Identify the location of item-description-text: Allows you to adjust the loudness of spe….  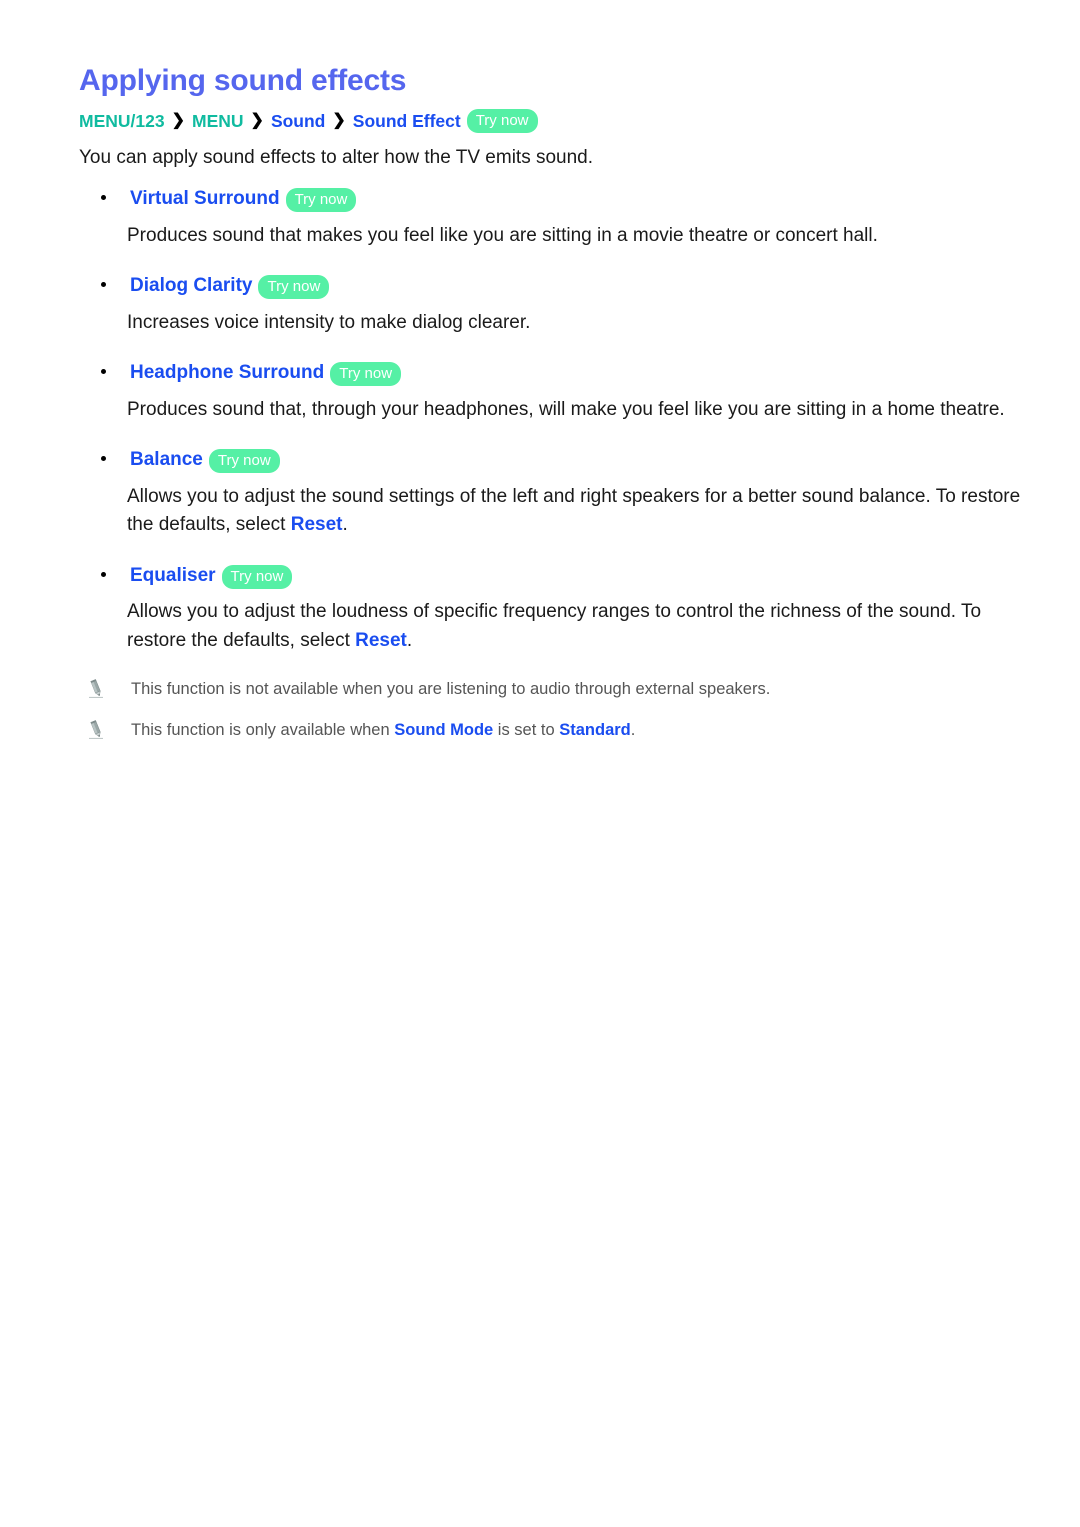
(554, 626).